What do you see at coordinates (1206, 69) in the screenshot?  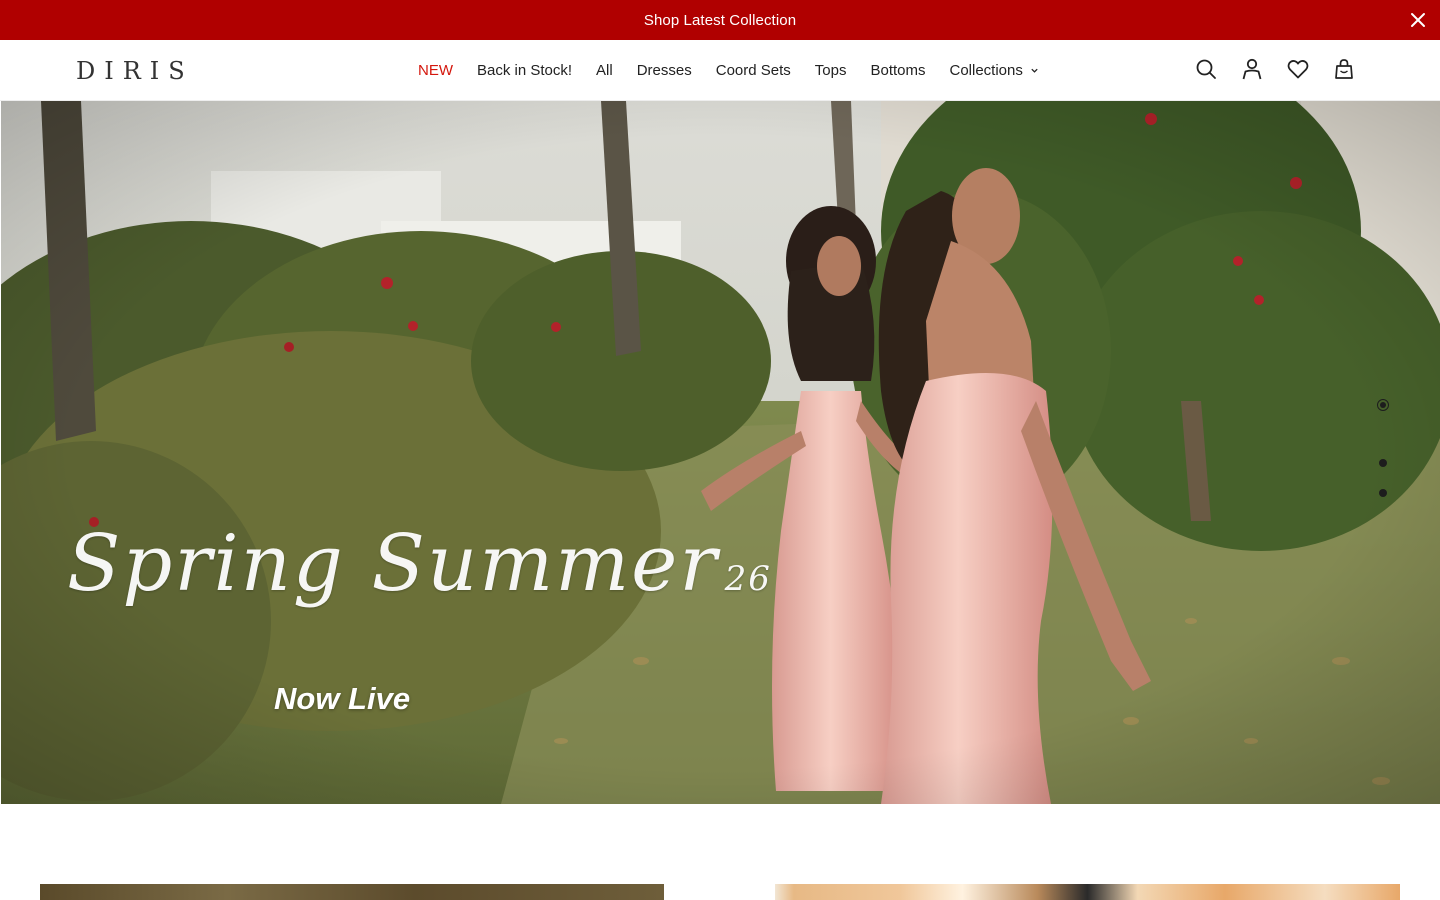 I see `search-icon` at bounding box center [1206, 69].